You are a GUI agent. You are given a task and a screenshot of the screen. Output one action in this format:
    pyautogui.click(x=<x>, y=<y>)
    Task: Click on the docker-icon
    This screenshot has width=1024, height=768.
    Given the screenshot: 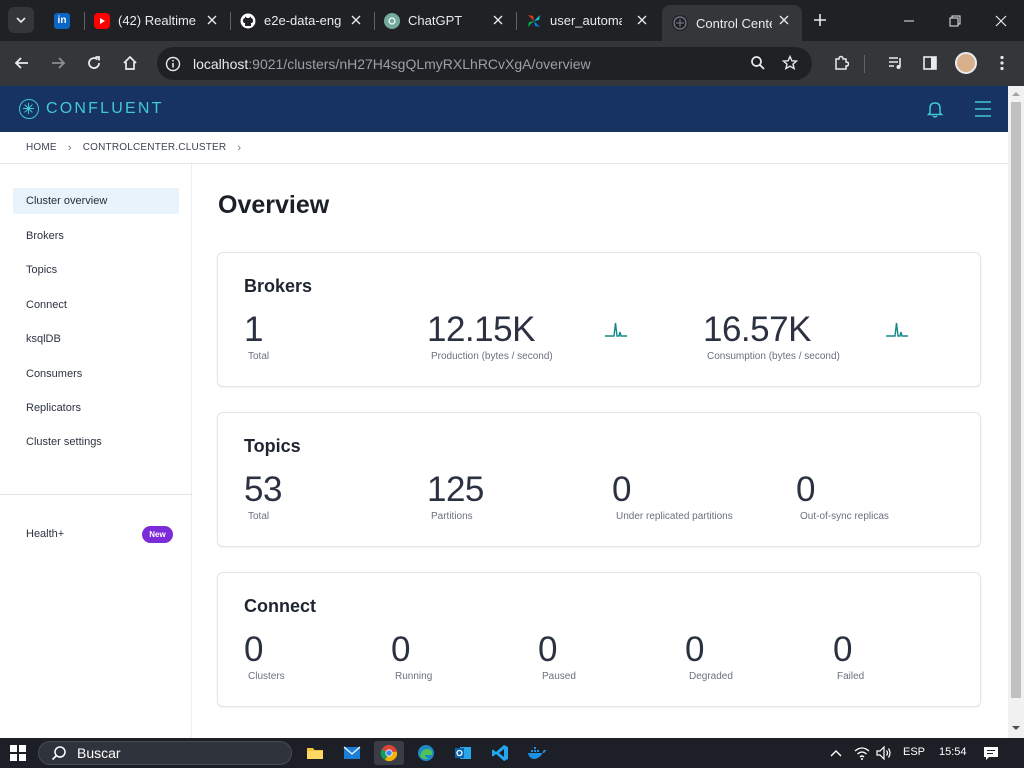 What is the action you would take?
    pyautogui.click(x=537, y=753)
    